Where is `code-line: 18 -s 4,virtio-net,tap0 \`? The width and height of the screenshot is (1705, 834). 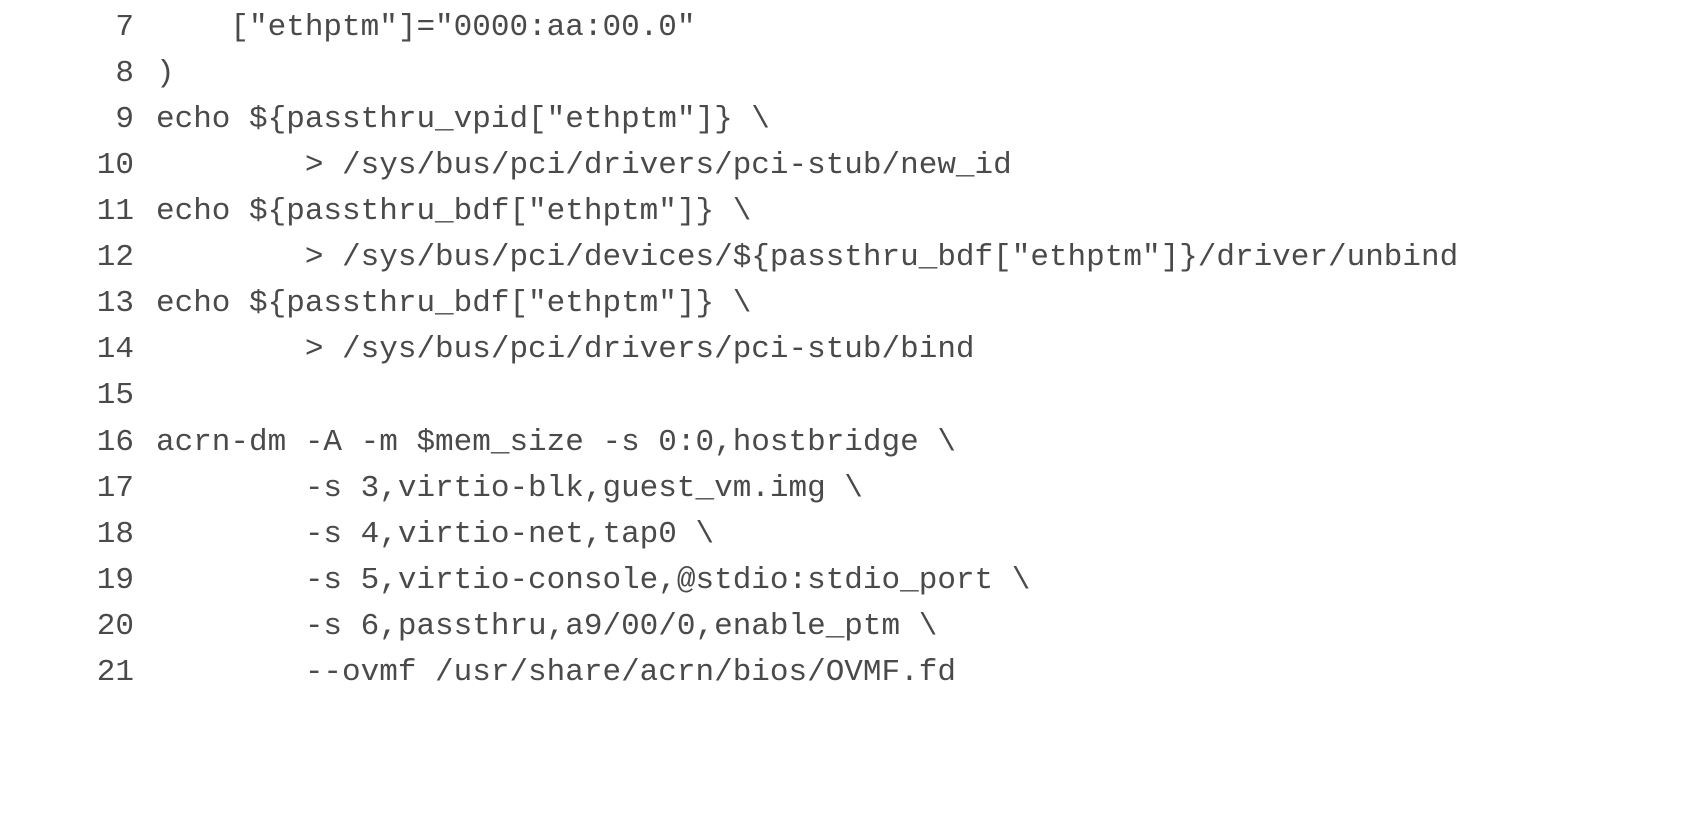
code-line: 18 -s 4,virtio-net,tap0 \ is located at coordinates (852, 535).